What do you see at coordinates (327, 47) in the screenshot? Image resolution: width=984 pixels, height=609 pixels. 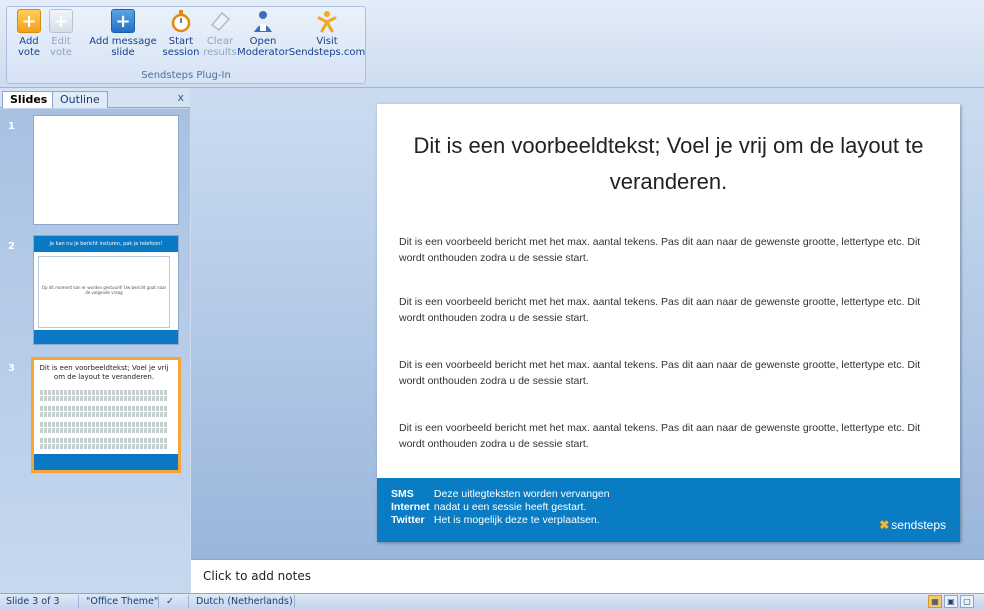 I see `visit-sendsteps-label: Visit Sendsteps.com` at bounding box center [327, 47].